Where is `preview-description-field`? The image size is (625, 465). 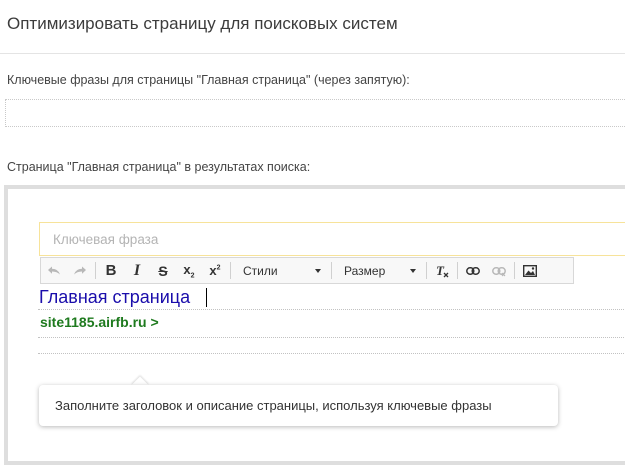 preview-description-field is located at coordinates (331, 345).